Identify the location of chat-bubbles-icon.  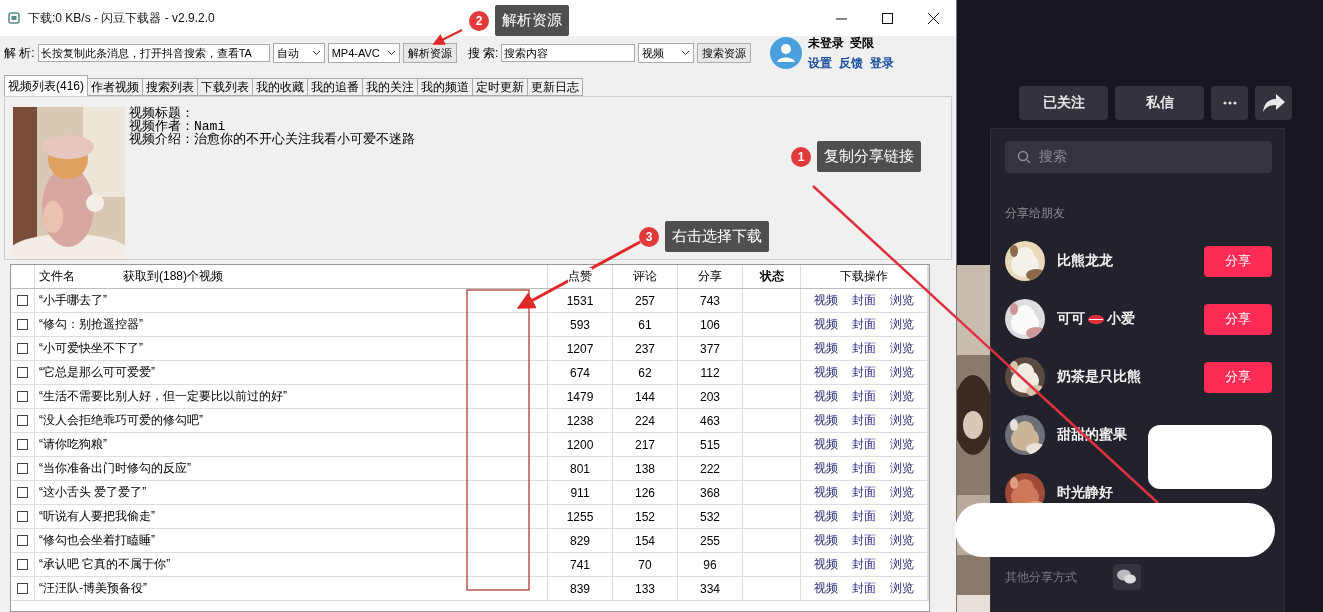
(1127, 577).